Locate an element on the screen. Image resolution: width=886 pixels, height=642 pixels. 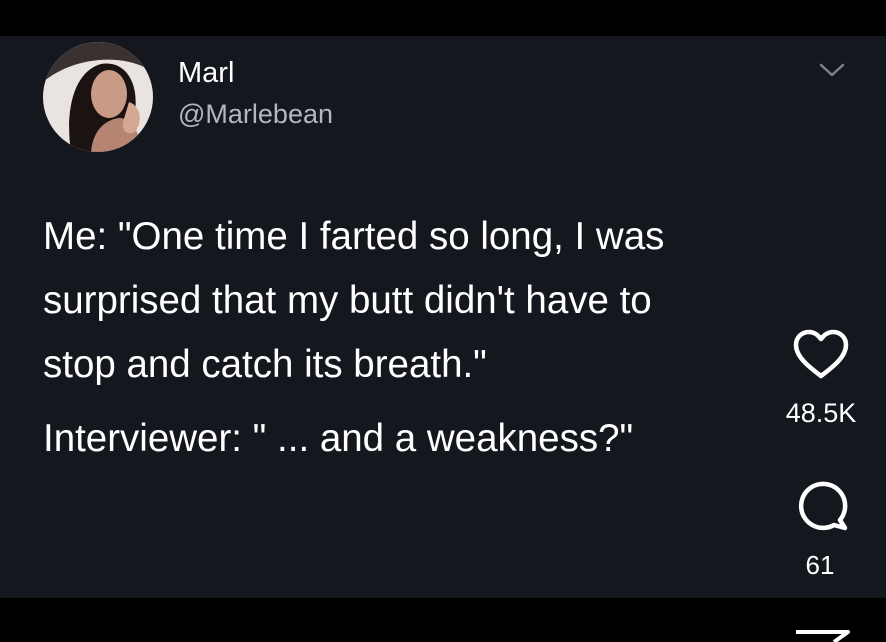
top-bar is located at coordinates (443, 18).